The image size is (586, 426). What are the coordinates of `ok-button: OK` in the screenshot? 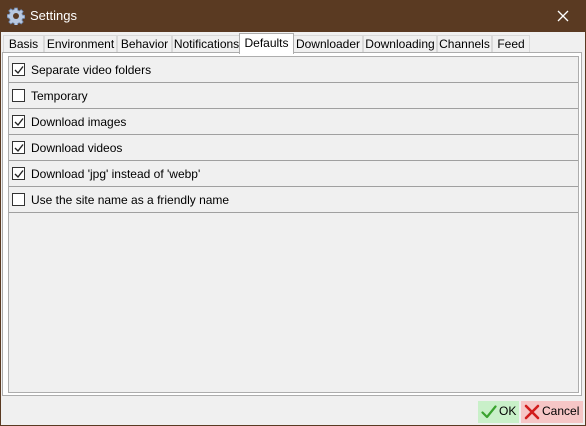 It's located at (498, 412).